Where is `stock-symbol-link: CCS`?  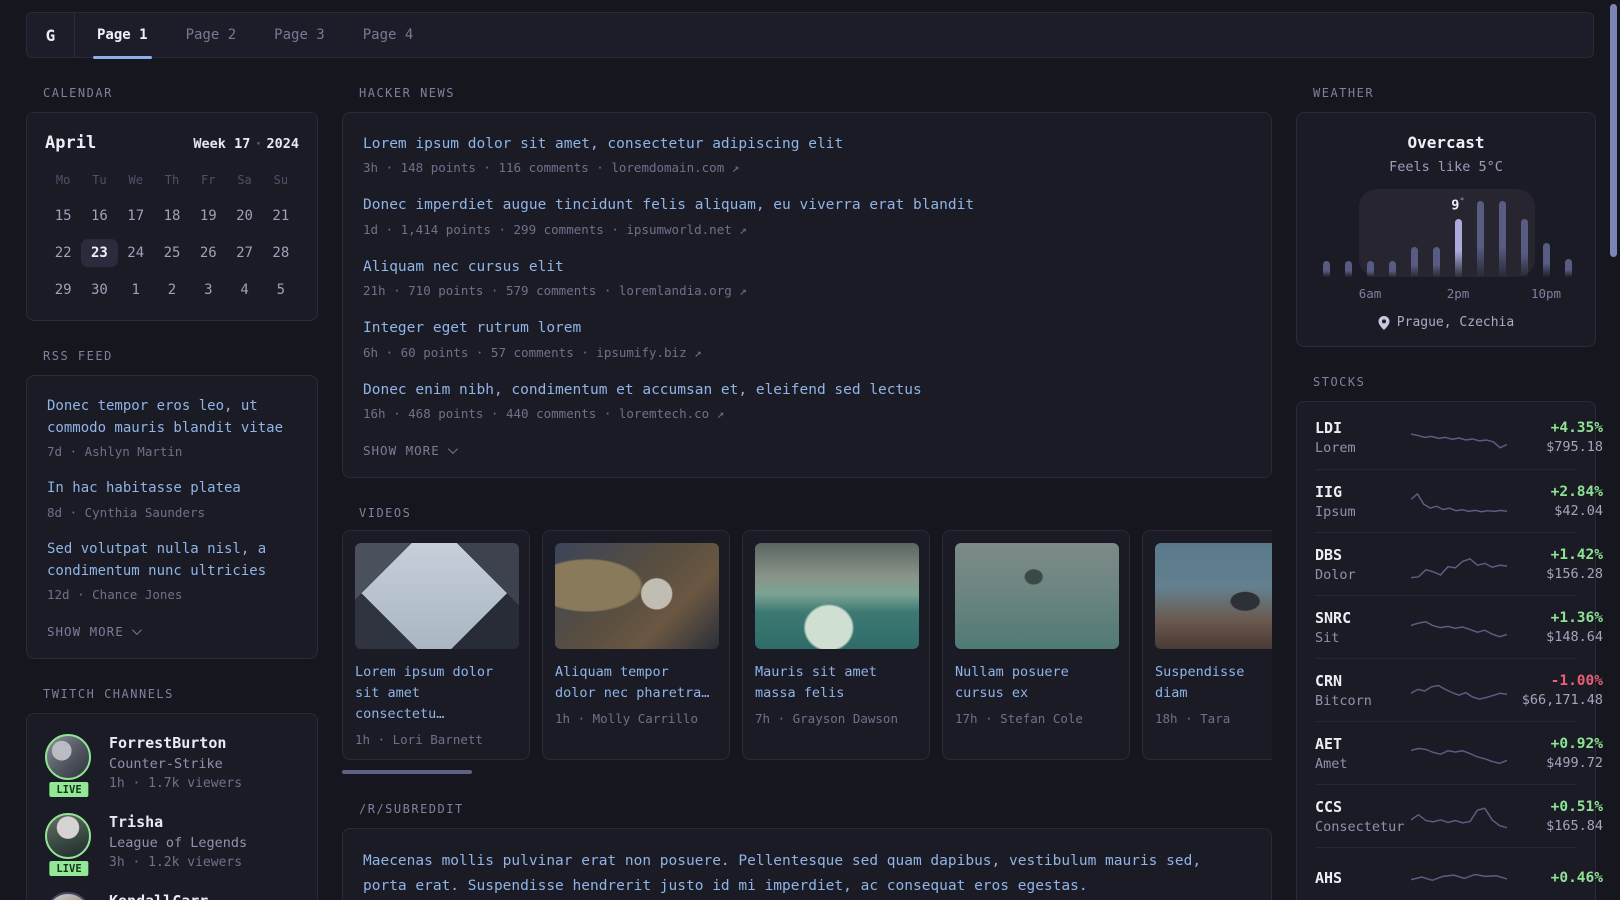 stock-symbol-link: CCS is located at coordinates (1363, 807).